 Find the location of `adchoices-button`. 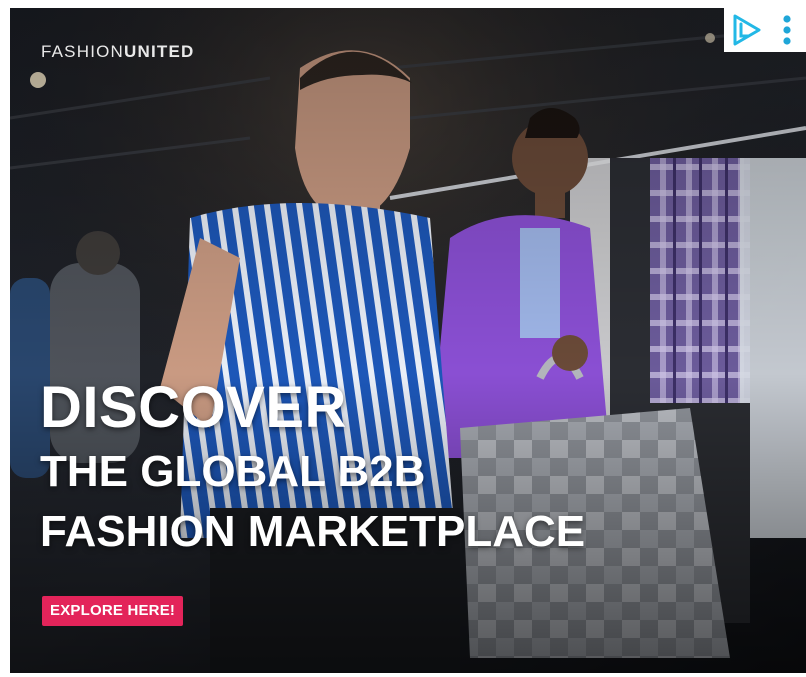

adchoices-button is located at coordinates (746, 30).